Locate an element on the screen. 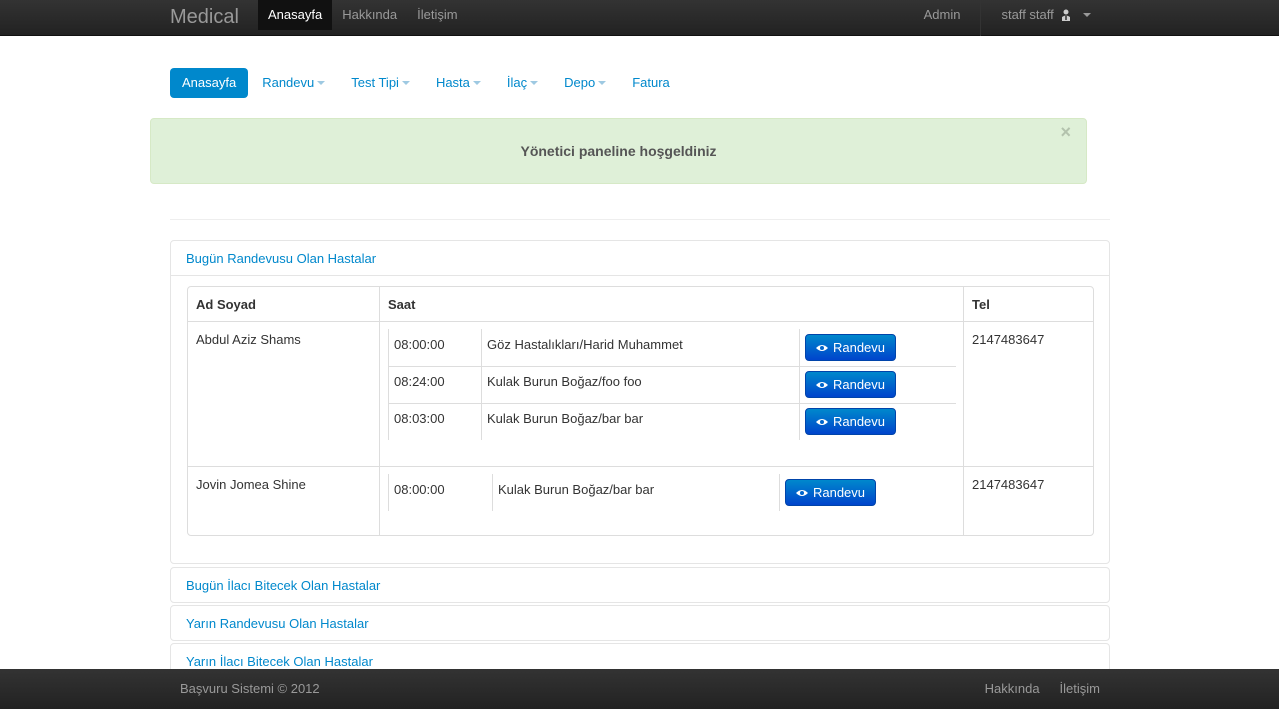 The width and height of the screenshot is (1279, 709). column-header-time: Saat is located at coordinates (402, 304).